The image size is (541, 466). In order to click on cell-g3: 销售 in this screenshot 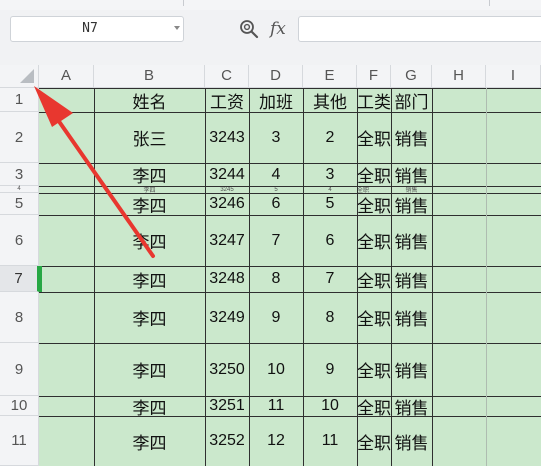, I will do `click(411, 174)`.